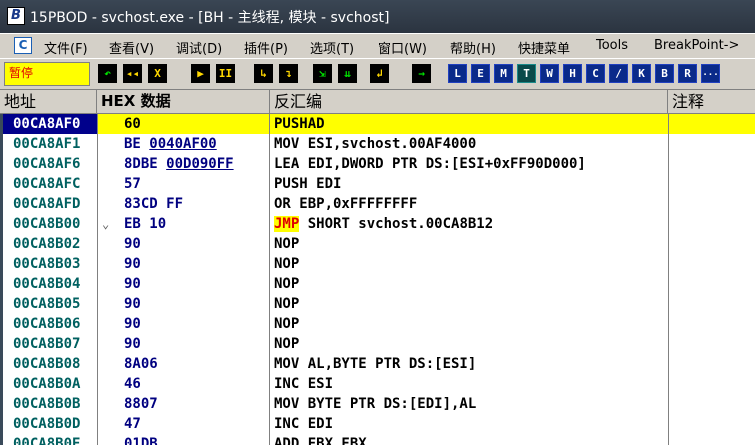  What do you see at coordinates (47, 344) in the screenshot?
I see `row-address: 00CA8B07` at bounding box center [47, 344].